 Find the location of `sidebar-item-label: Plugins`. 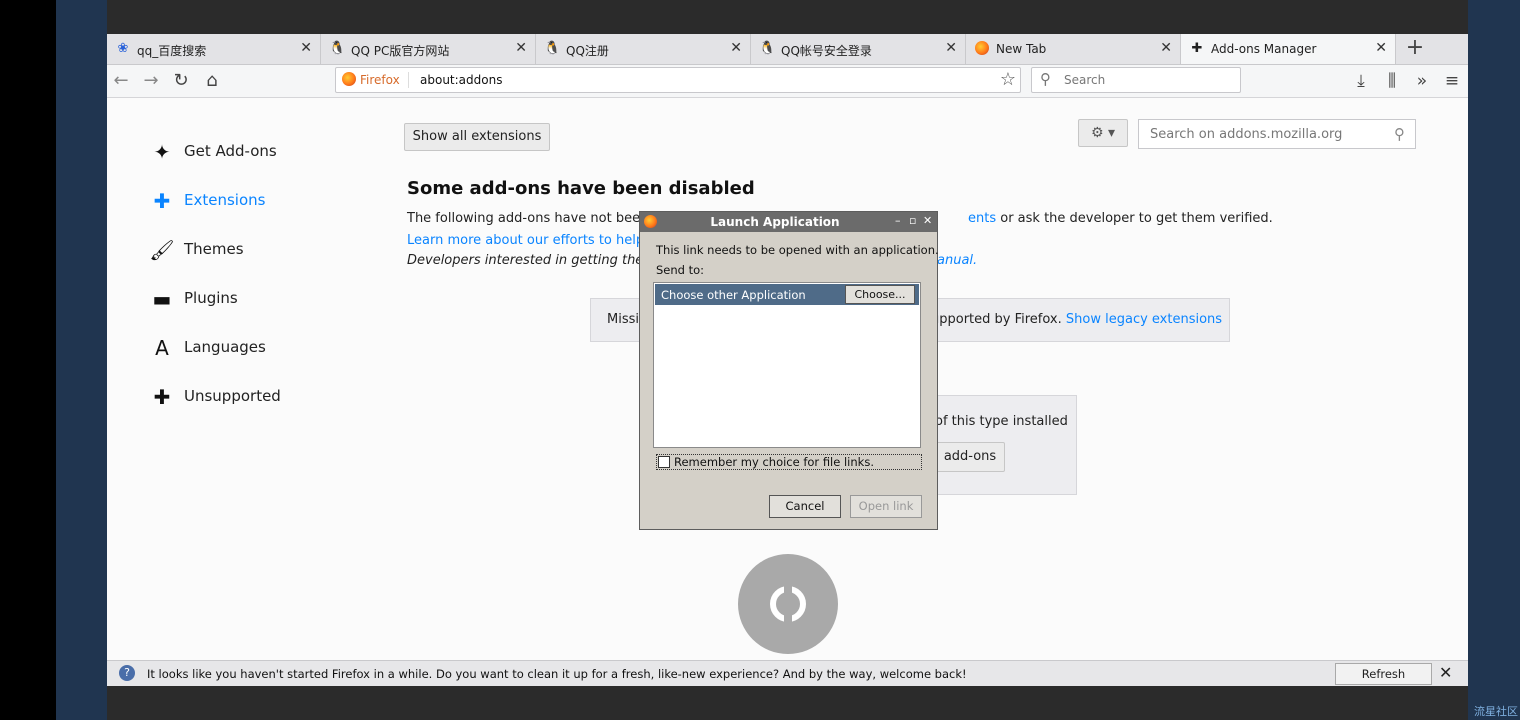

sidebar-item-label: Plugins is located at coordinates (211, 298).